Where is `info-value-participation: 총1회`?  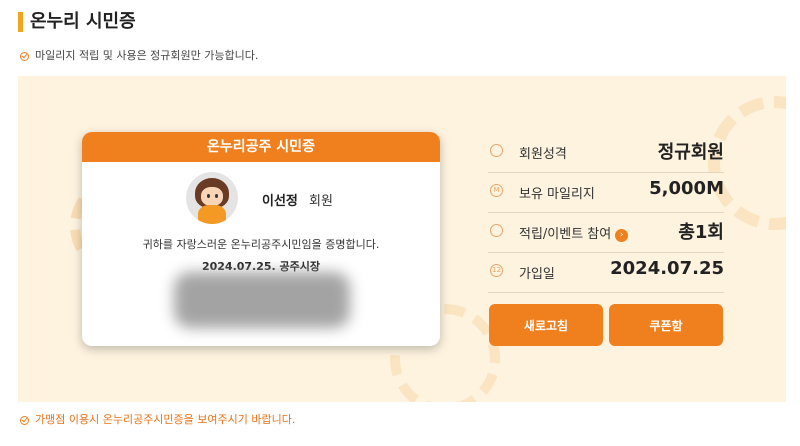 info-value-participation: 총1회 is located at coordinates (701, 232).